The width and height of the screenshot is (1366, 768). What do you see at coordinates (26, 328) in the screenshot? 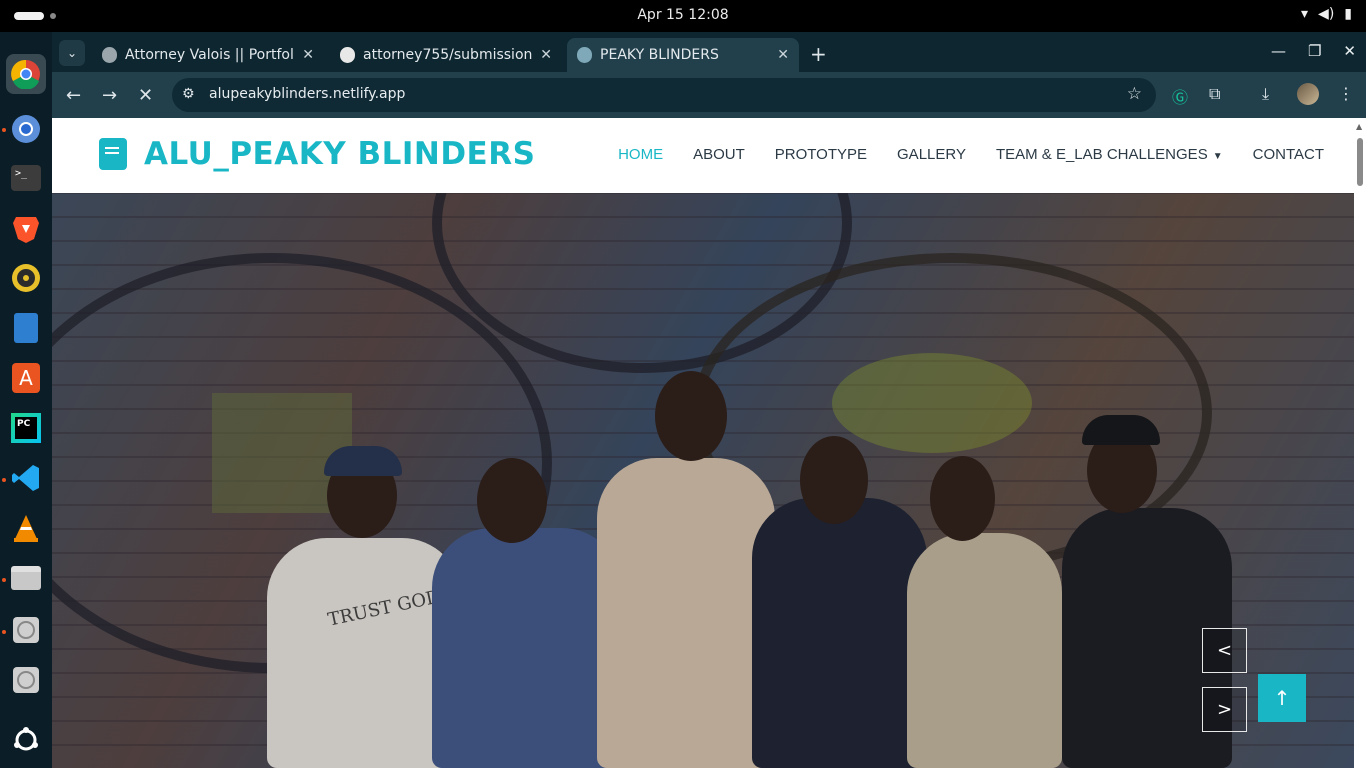
I see `writer-icon` at bounding box center [26, 328].